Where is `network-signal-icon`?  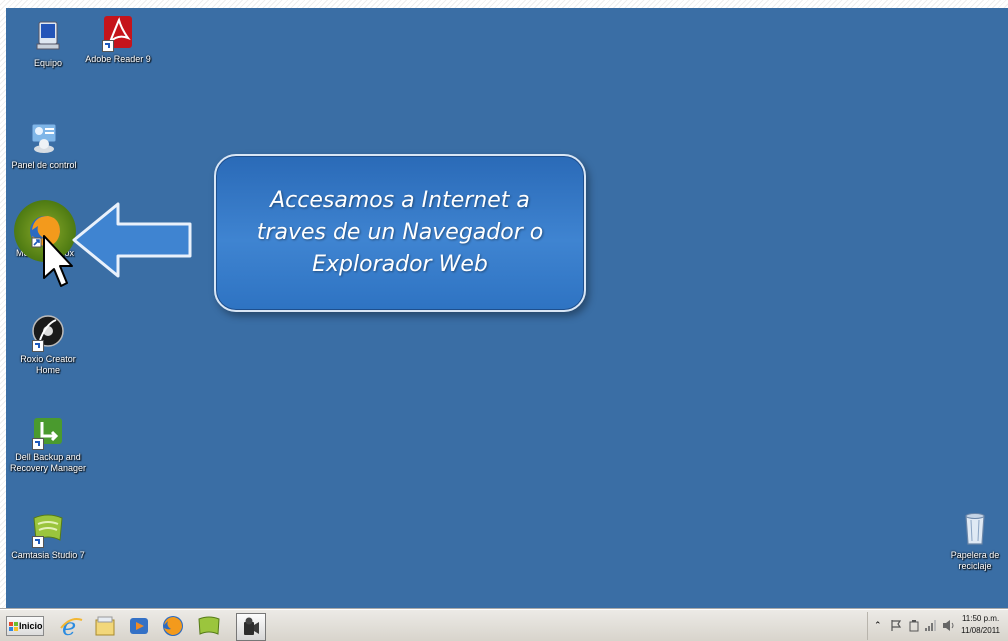
network-signal-icon is located at coordinates (931, 625).